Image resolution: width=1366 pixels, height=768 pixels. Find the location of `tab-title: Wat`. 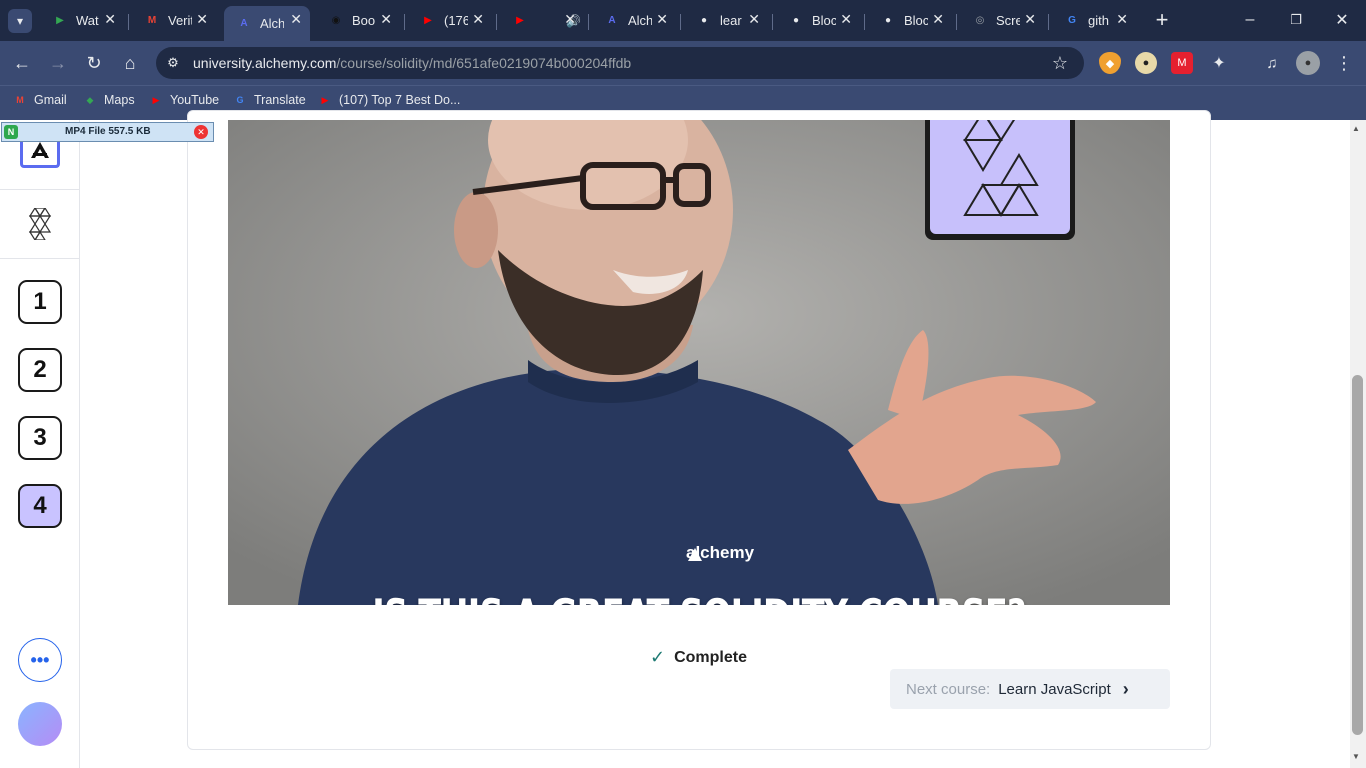

tab-title: Wat is located at coordinates (87, 20).